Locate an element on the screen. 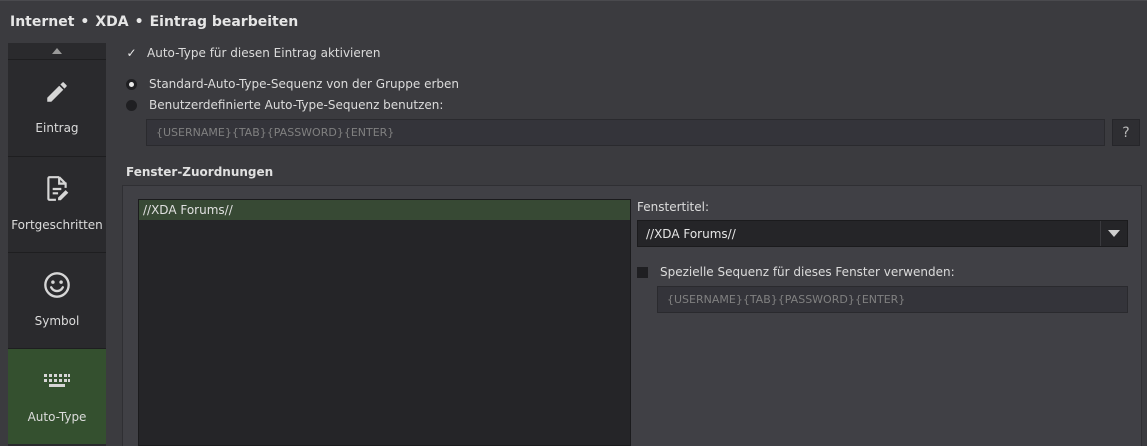 This screenshot has height=446, width=1147. enable-autotype-label: Auto-Type für diesen Eintrag aktivieren is located at coordinates (264, 53).